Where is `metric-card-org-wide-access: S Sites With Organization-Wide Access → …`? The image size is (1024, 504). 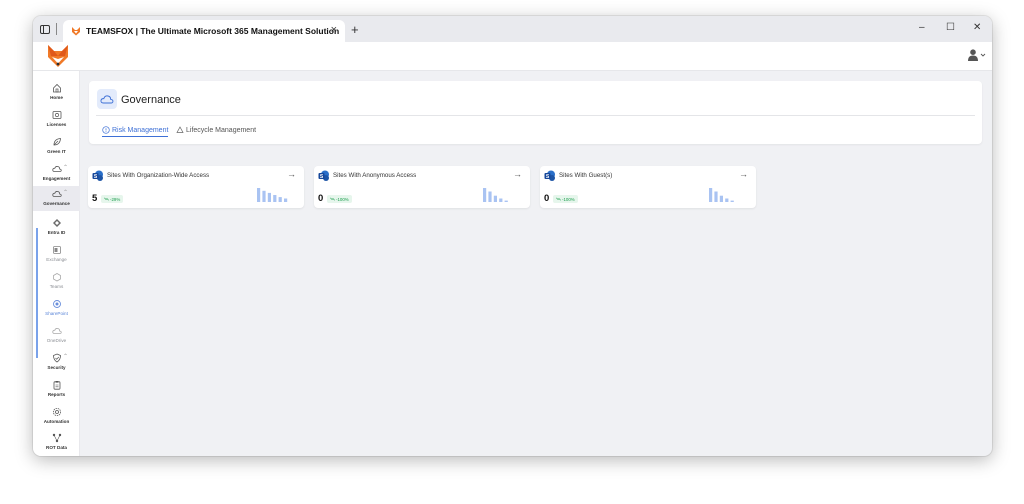 metric-card-org-wide-access: S Sites With Organization-Wide Access → … is located at coordinates (196, 187).